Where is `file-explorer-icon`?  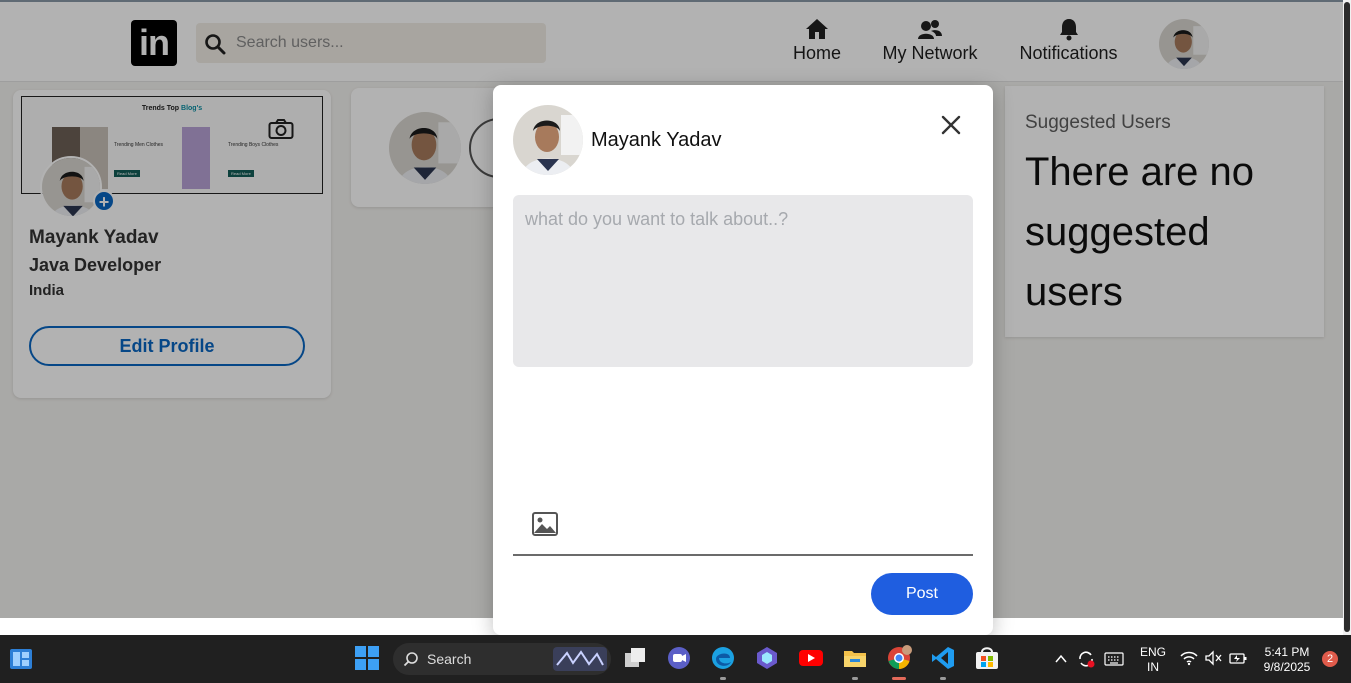 file-explorer-icon is located at coordinates (855, 658).